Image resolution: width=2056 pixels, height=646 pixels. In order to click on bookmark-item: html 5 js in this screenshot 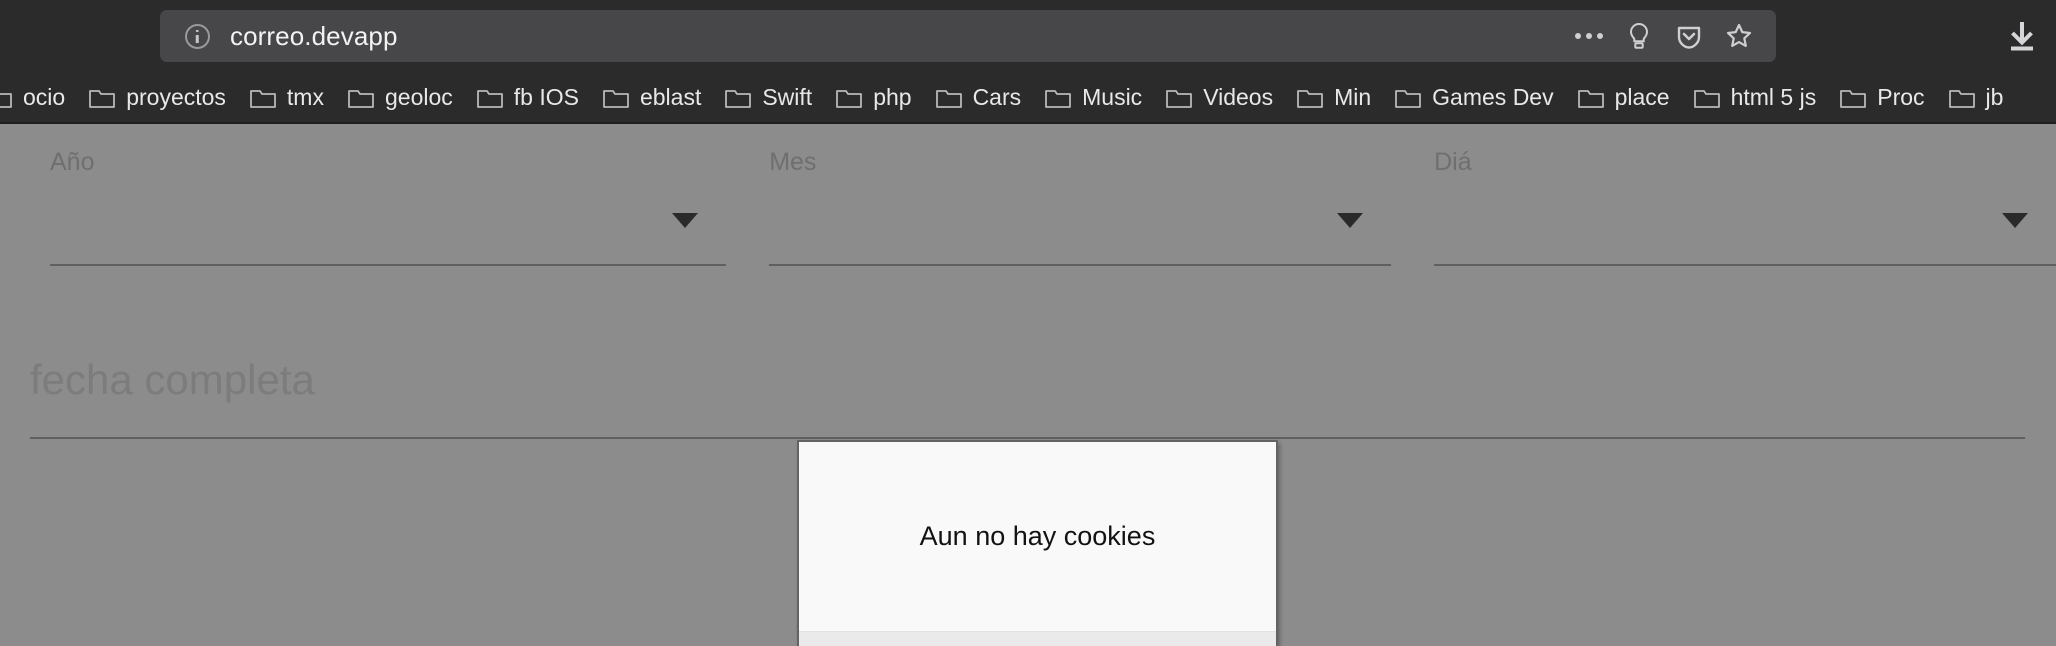, I will do `click(1755, 97)`.